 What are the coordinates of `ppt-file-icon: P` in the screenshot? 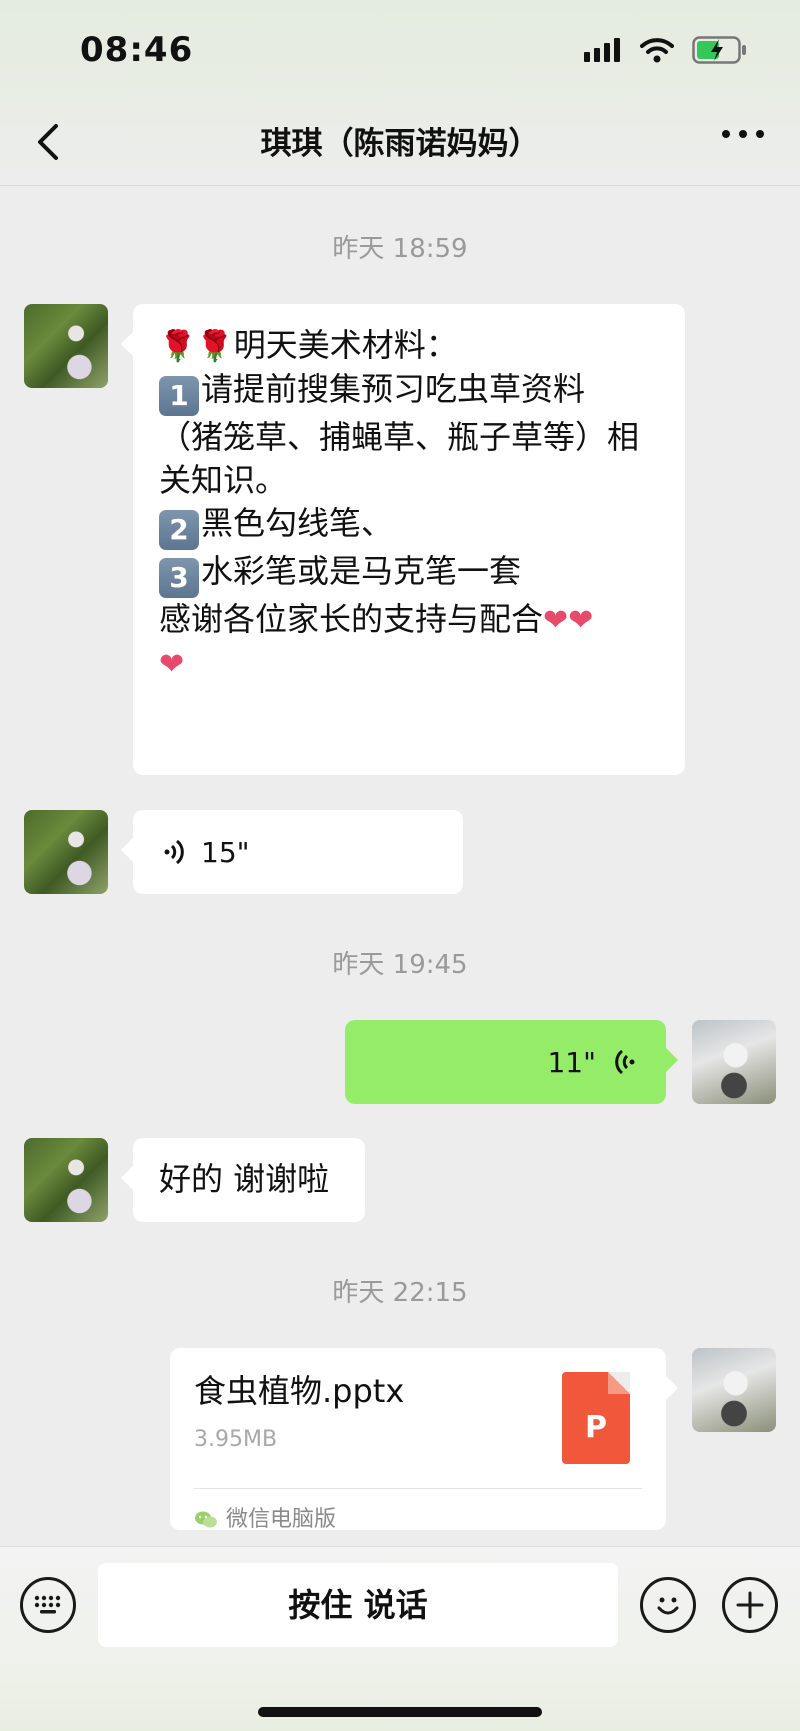 It's located at (596, 1418).